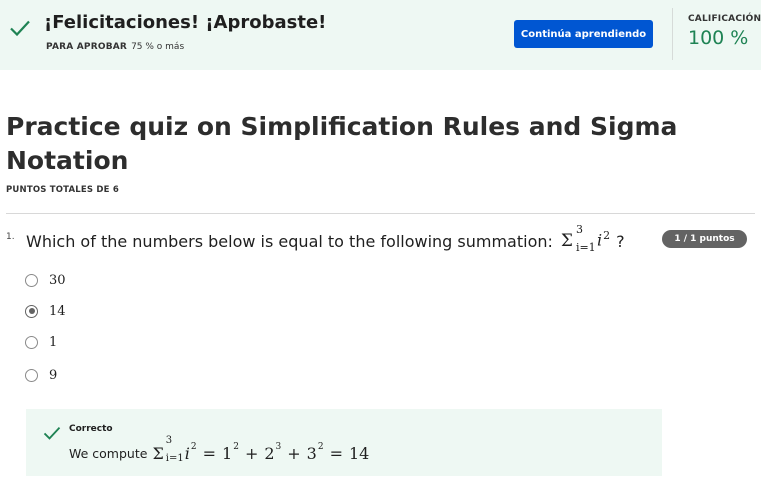 This screenshot has height=482, width=761. I want to click on points-badge: 1 / 1 puntos, so click(704, 239).